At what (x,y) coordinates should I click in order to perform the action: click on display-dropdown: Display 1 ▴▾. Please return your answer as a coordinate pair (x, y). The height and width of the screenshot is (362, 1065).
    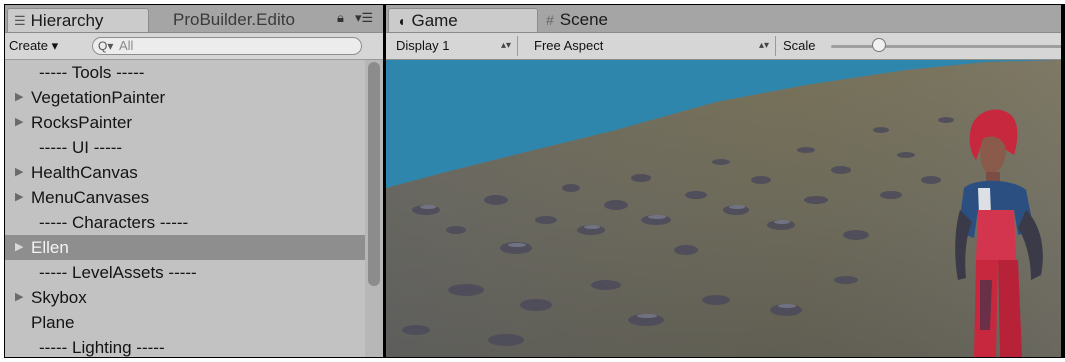
    Looking at the image, I should click on (457, 46).